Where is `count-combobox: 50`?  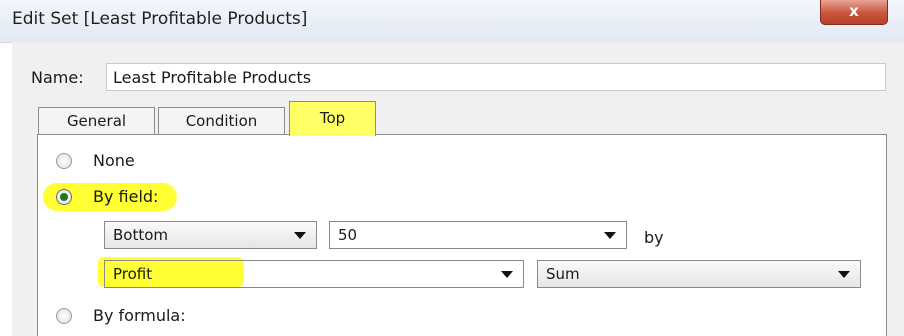 count-combobox: 50 is located at coordinates (478, 235).